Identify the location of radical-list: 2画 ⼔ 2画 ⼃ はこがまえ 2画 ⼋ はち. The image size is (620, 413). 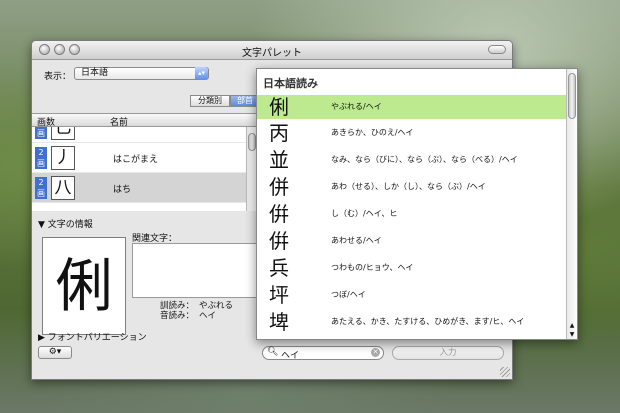
(139, 169).